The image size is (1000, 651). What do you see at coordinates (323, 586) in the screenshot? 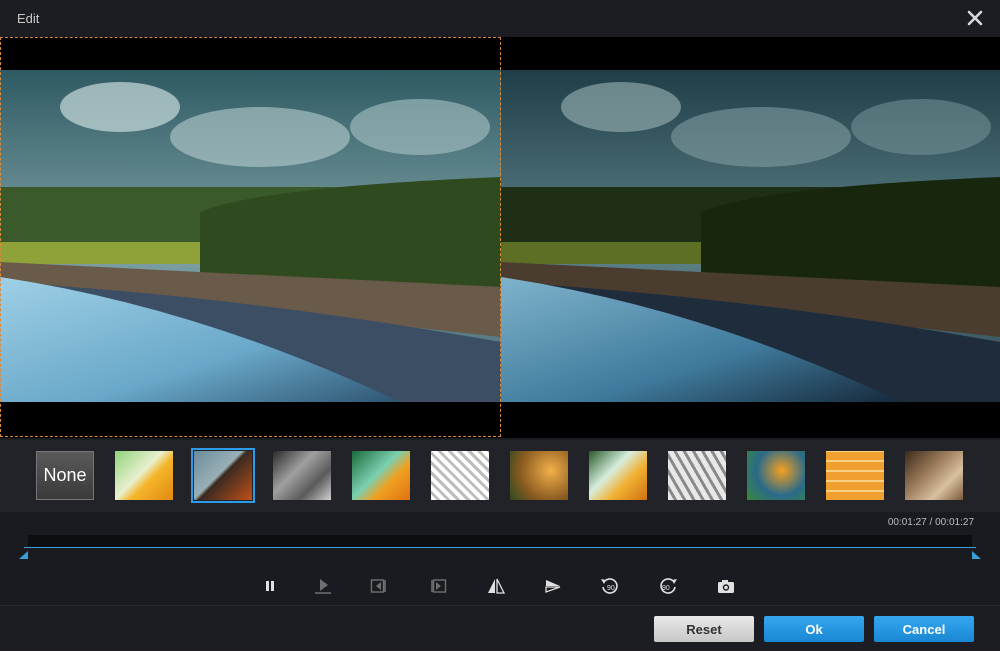
I see `play-icon` at bounding box center [323, 586].